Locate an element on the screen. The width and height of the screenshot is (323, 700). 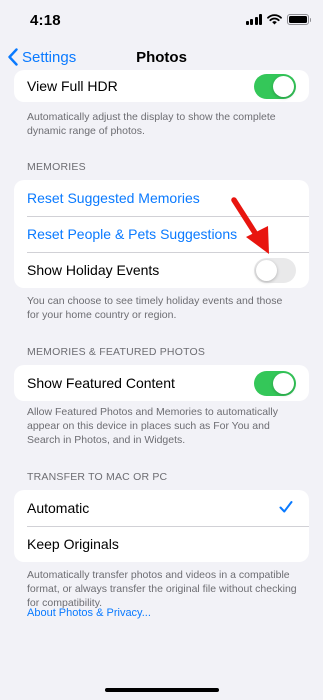
hdr-toggle is located at coordinates (275, 86).